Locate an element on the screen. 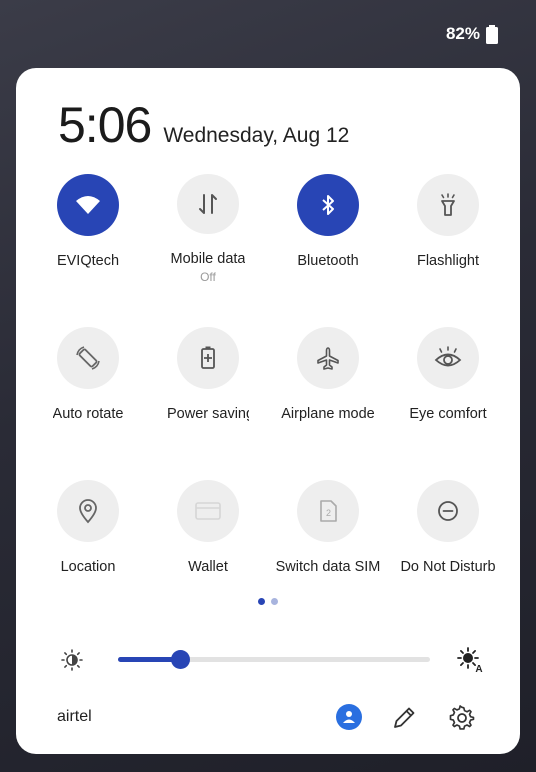 The height and width of the screenshot is (772, 536). wifi-icon is located at coordinates (88, 205).